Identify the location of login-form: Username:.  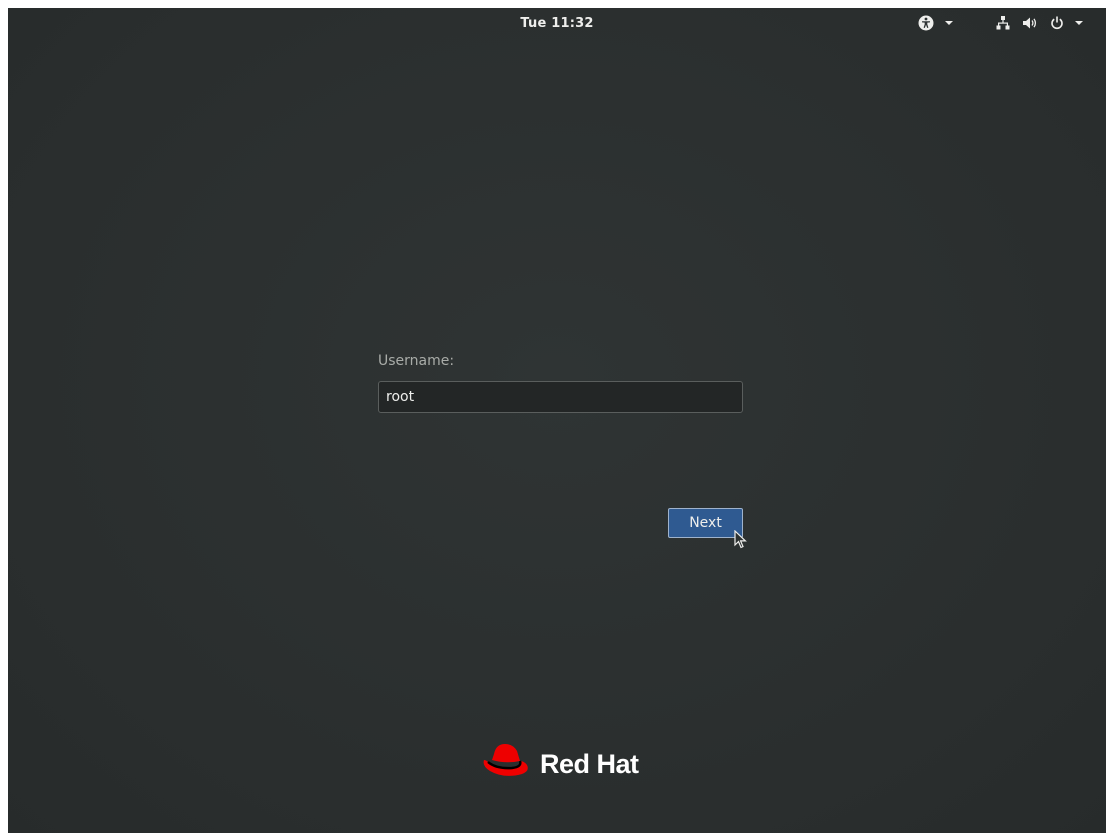
(561, 382).